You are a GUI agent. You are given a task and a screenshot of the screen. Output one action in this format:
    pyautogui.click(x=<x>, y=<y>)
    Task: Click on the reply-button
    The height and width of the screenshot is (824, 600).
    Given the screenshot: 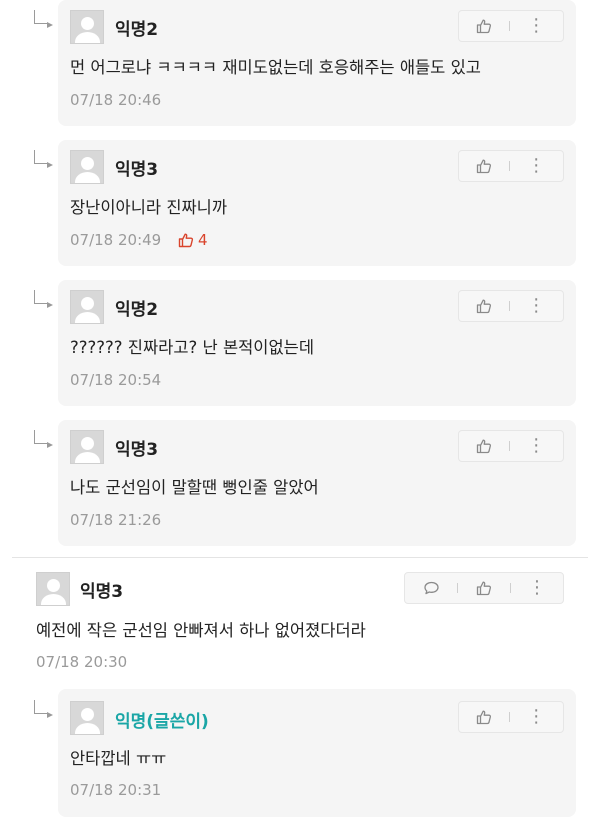 What is the action you would take?
    pyautogui.click(x=431, y=588)
    